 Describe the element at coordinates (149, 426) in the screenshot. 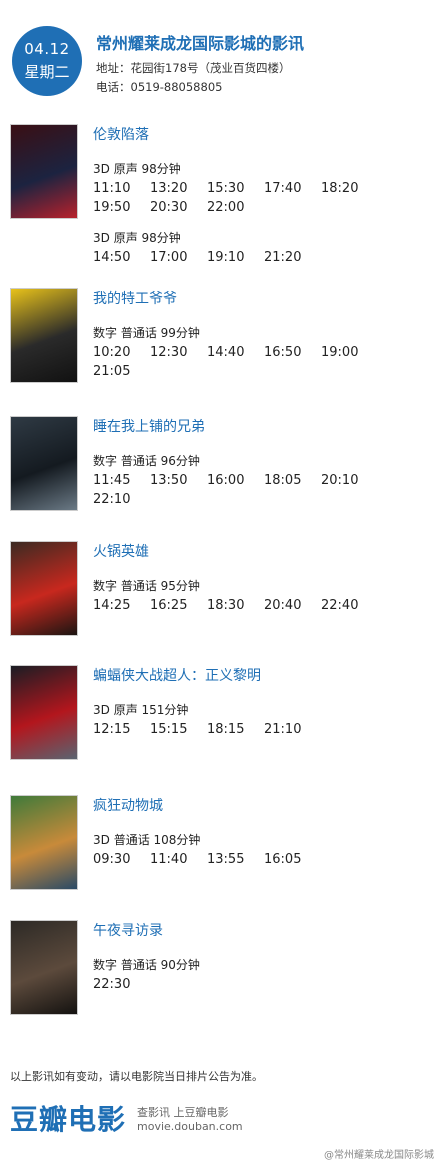

I see `movie-title: 睡在我上铺的兄弟` at that location.